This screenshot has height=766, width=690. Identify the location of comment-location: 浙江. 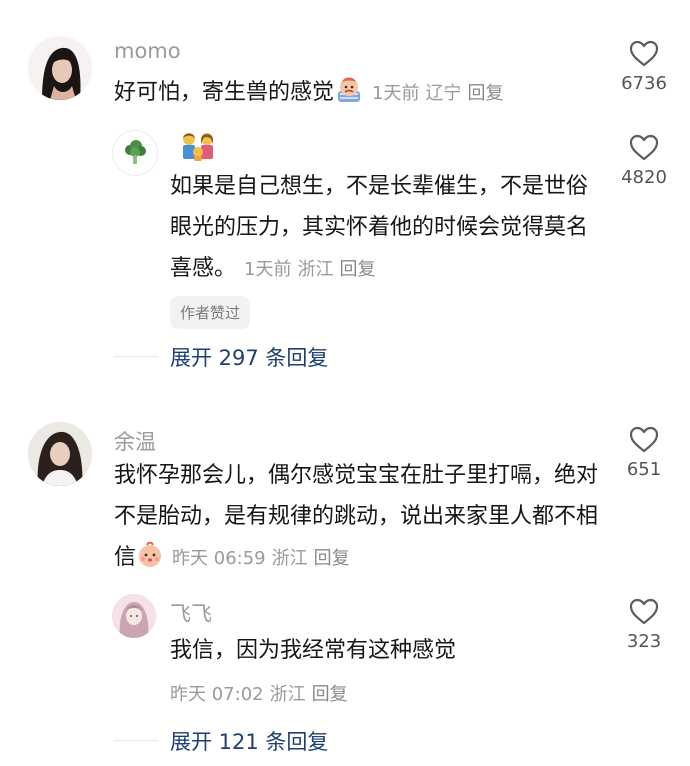
(289, 558).